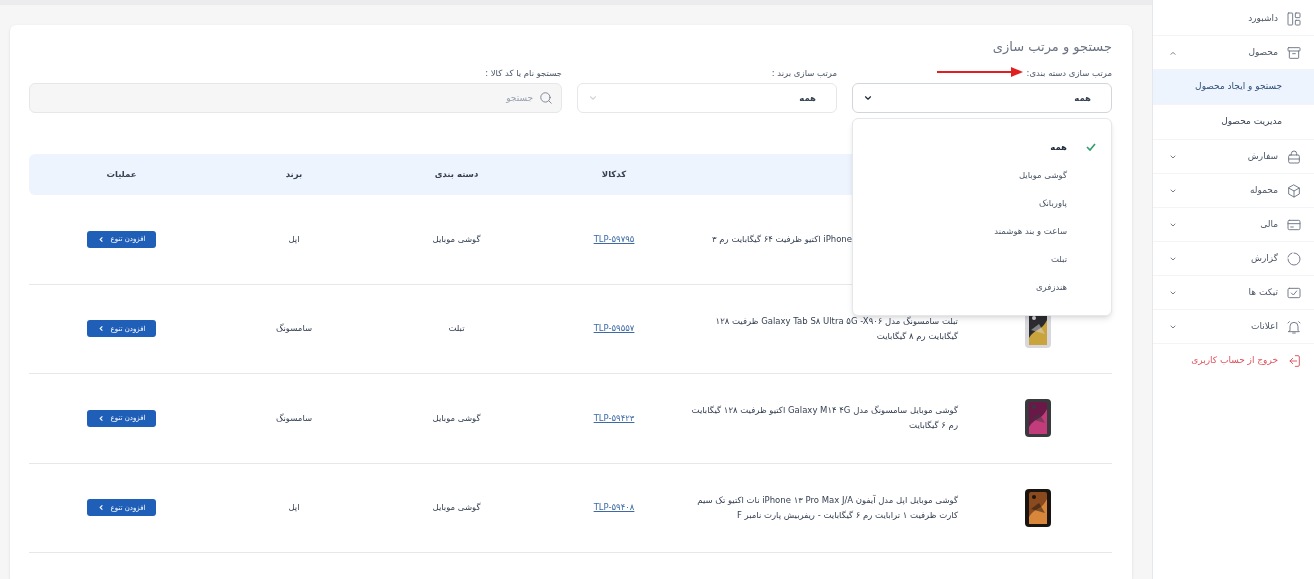  What do you see at coordinates (121, 174) in the screenshot?
I see `column-header: عملیات` at bounding box center [121, 174].